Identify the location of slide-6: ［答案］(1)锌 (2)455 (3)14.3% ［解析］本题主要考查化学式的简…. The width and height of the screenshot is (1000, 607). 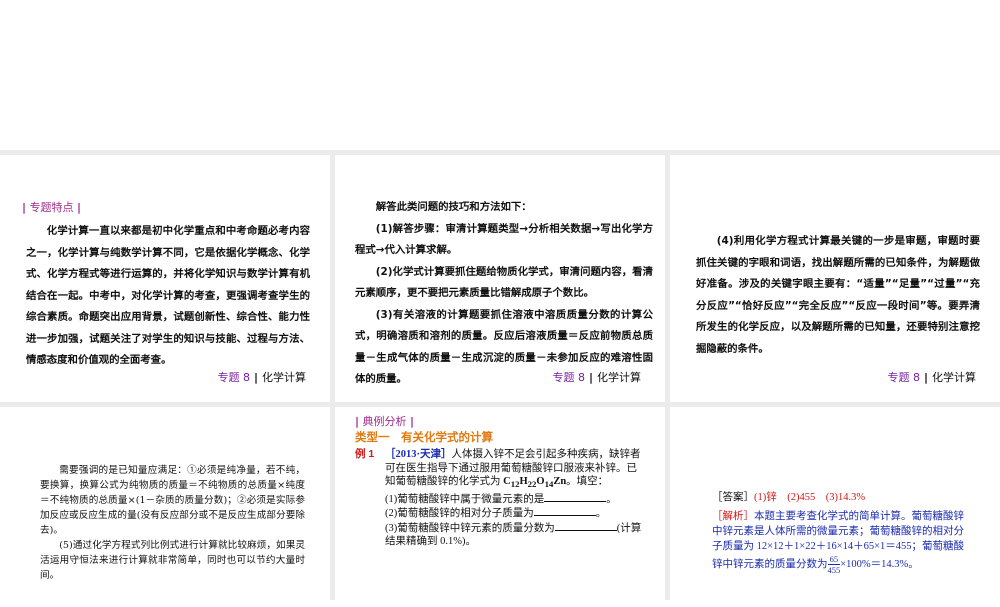
(835, 507).